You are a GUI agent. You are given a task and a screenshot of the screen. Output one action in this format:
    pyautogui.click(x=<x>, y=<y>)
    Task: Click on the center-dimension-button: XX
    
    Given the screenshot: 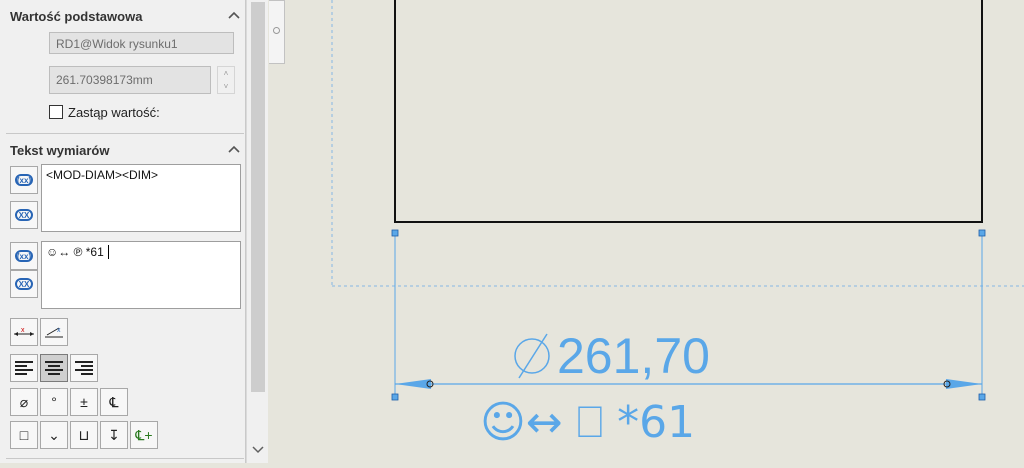 What is the action you would take?
    pyautogui.click(x=24, y=215)
    